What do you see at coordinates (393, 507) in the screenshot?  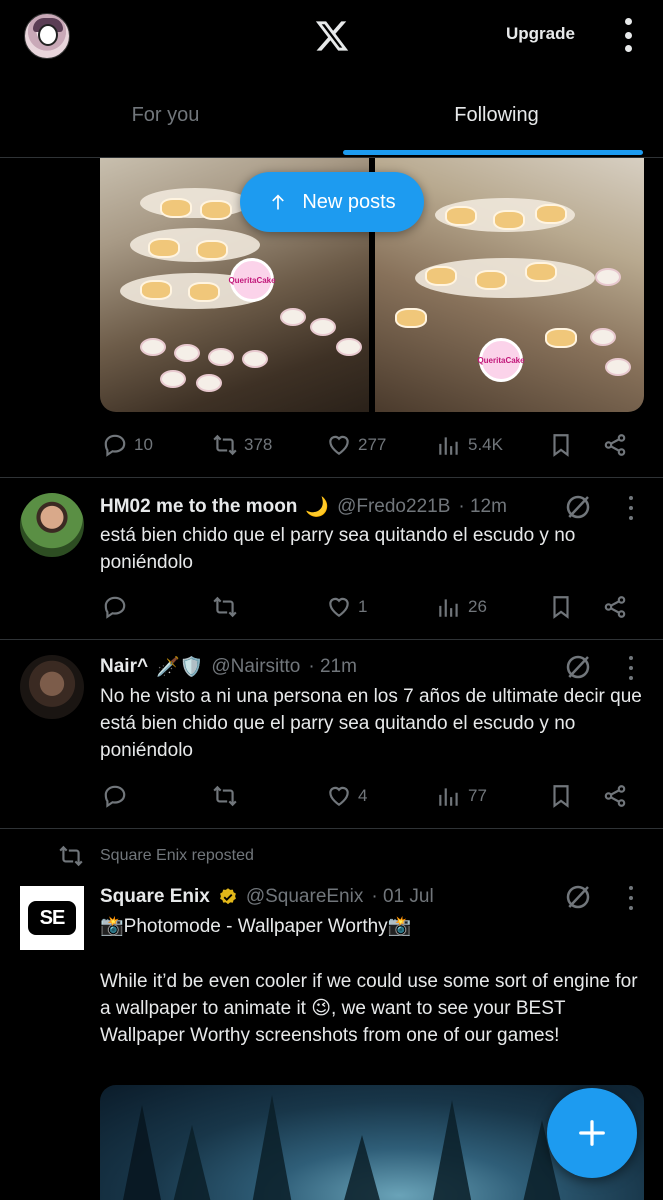 I see `author-handle: @Fredo221B` at bounding box center [393, 507].